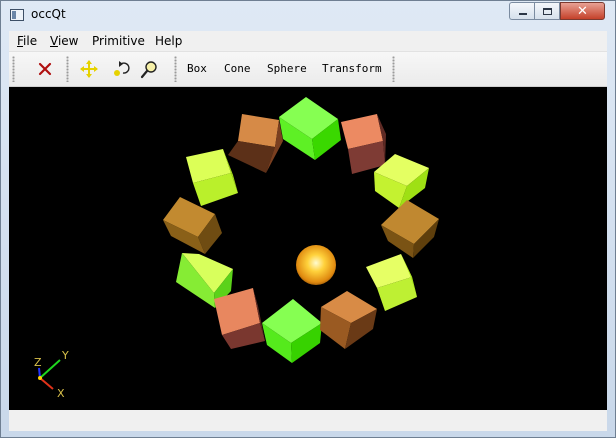 The image size is (616, 438). I want to click on menu-primitive: Primitive, so click(118, 41).